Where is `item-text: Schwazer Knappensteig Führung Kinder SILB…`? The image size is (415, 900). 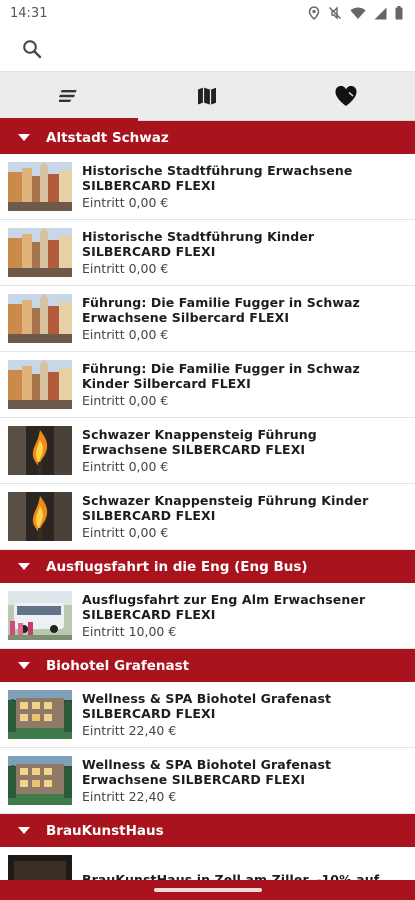 item-text: Schwazer Knappensteig Führung Kinder SILB… is located at coordinates (225, 517).